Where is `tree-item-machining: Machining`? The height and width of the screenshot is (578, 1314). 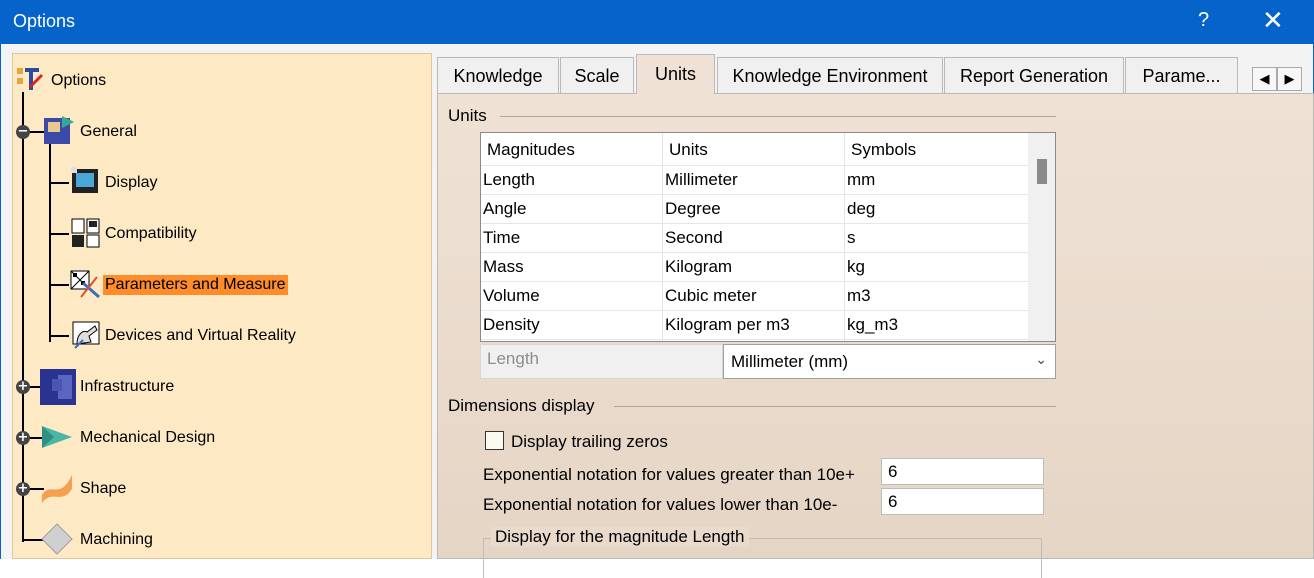
tree-item-machining: Machining is located at coordinates (116, 540).